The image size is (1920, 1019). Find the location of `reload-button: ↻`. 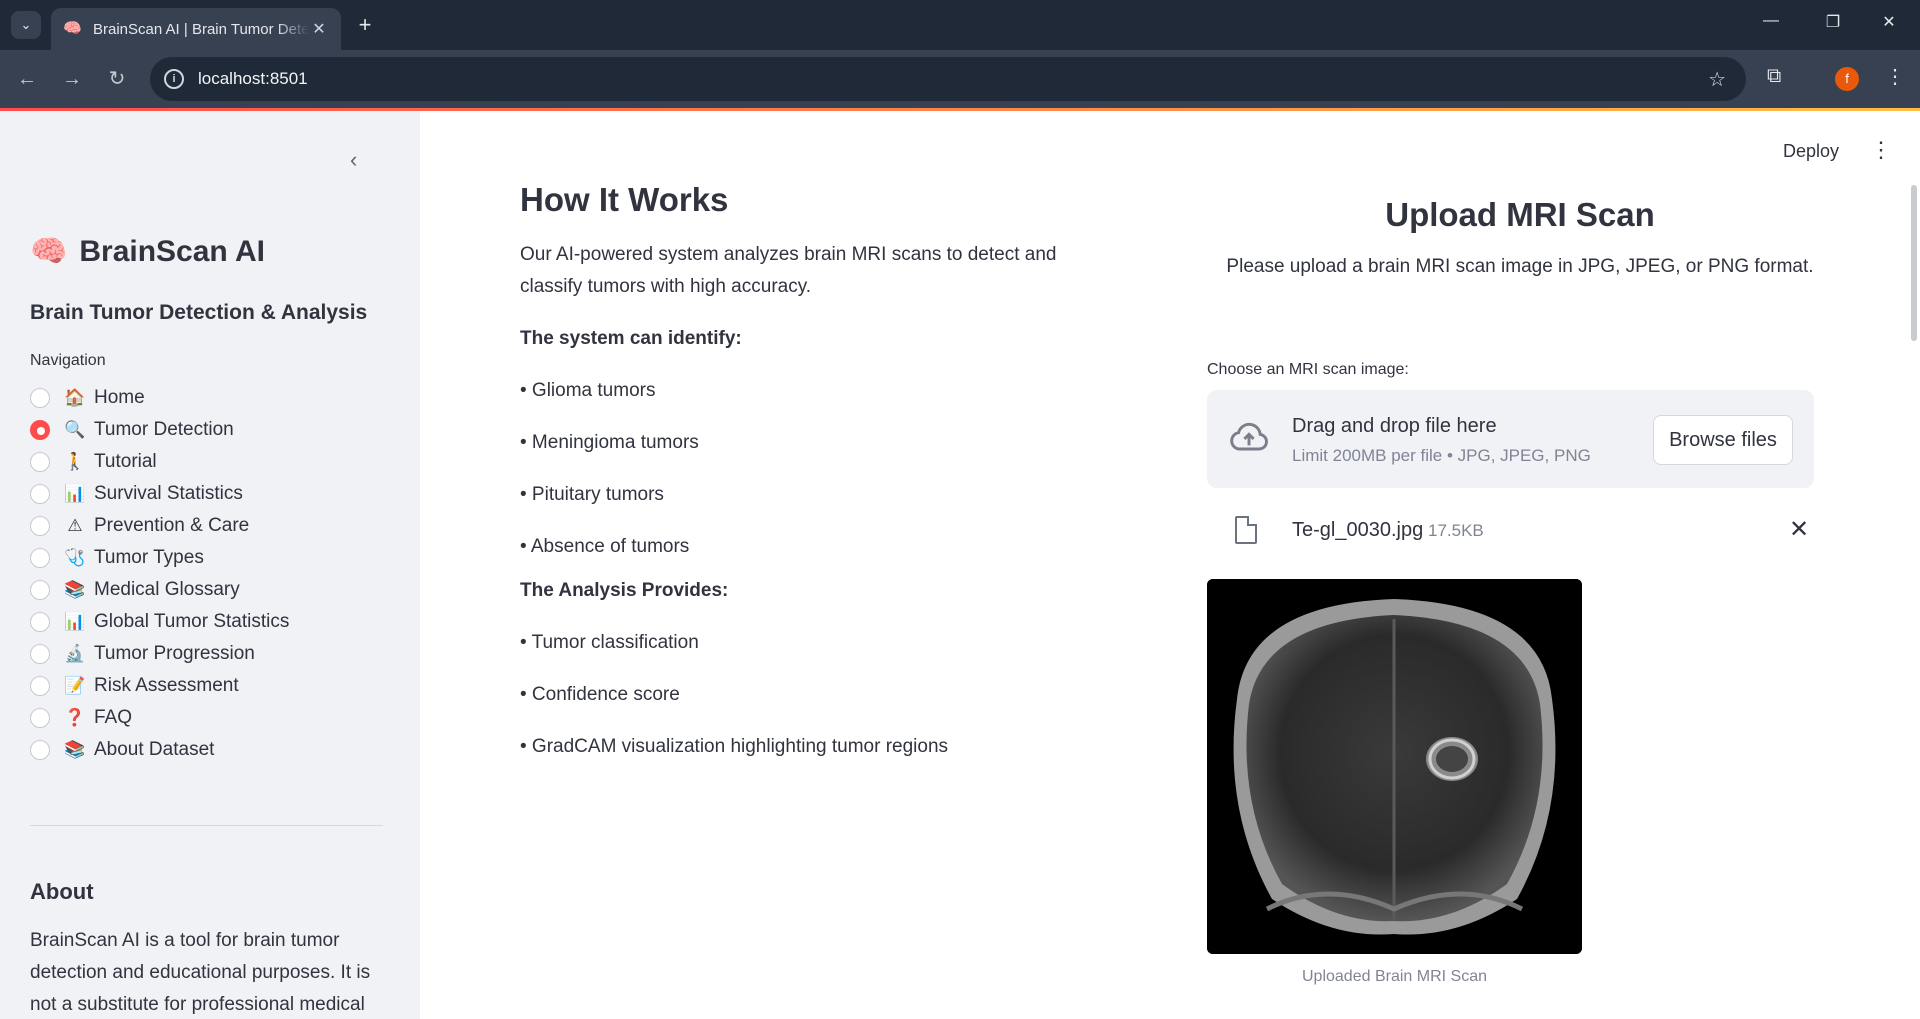

reload-button: ↻ is located at coordinates (117, 79).